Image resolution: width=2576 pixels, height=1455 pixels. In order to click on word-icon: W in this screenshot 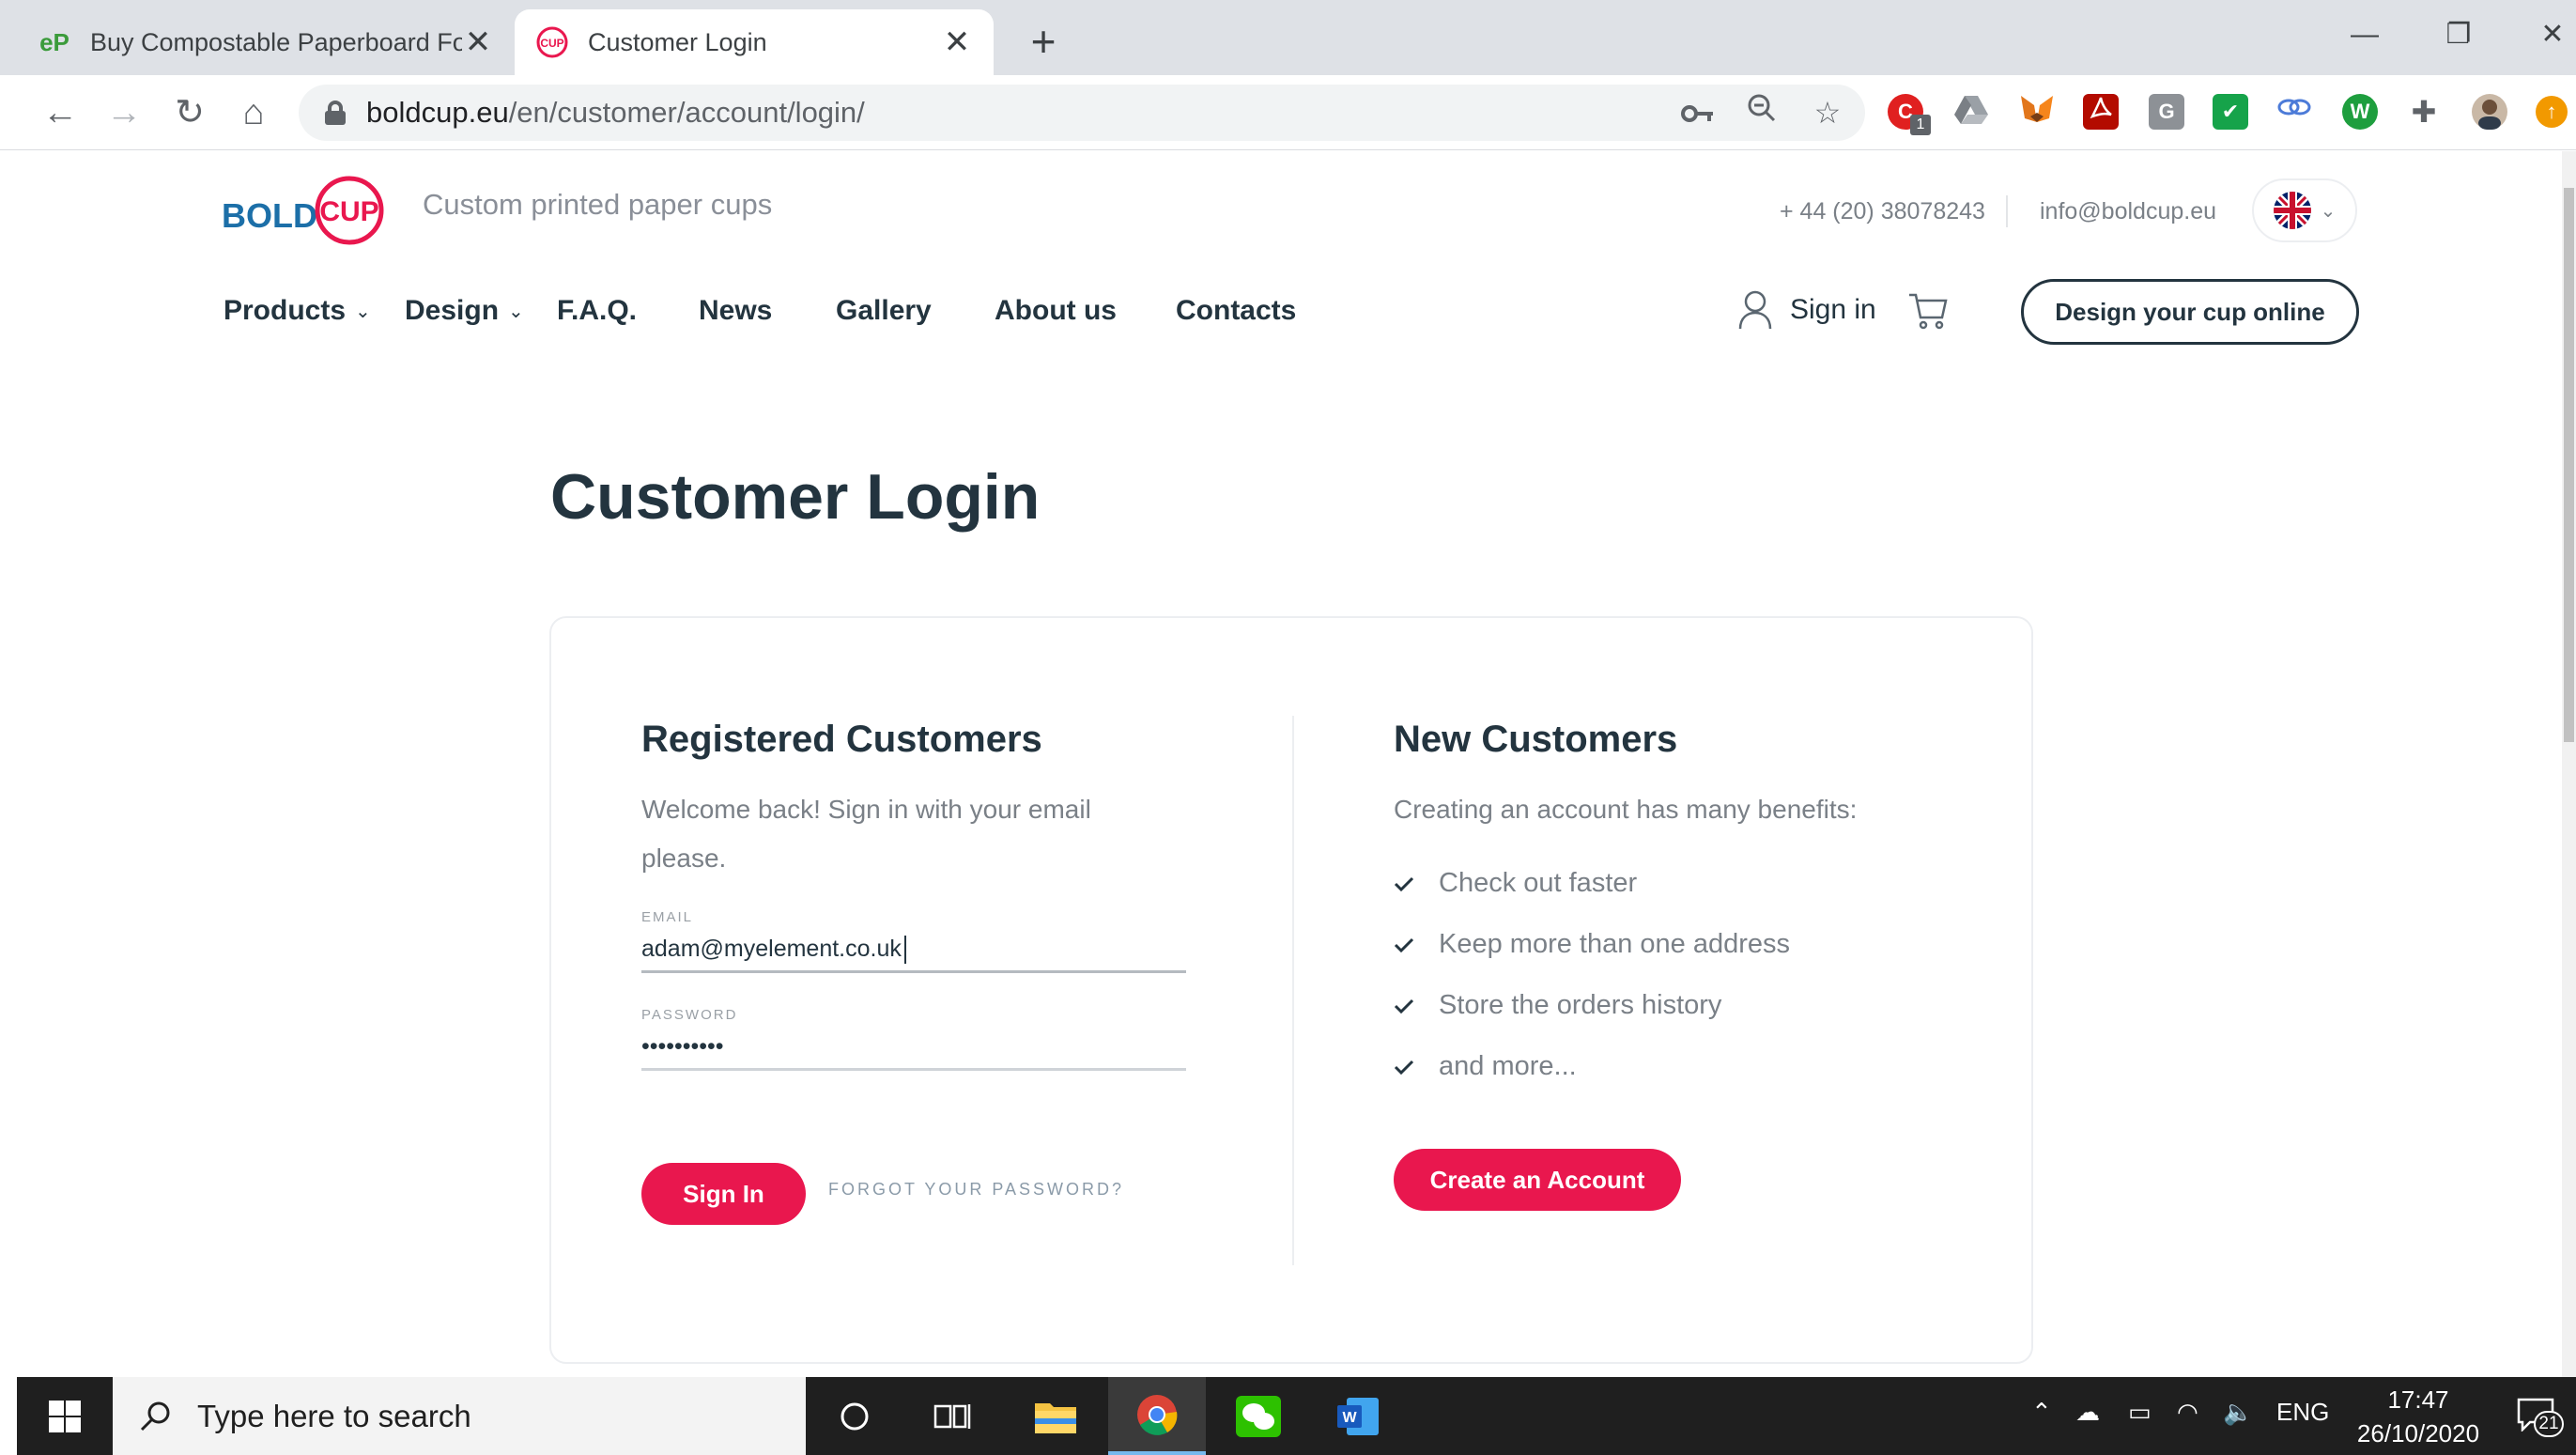, I will do `click(1358, 1416)`.